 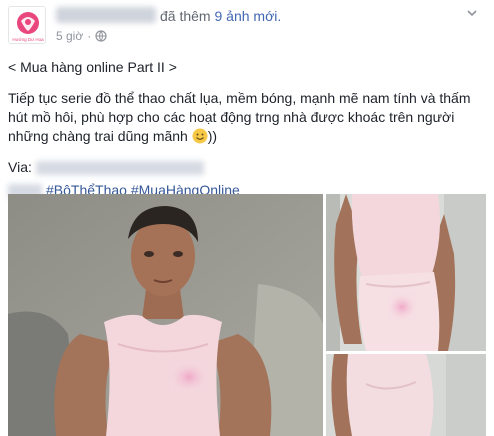 I want to click on page-avatar: Hướng Dư Hoa, so click(x=27, y=25).